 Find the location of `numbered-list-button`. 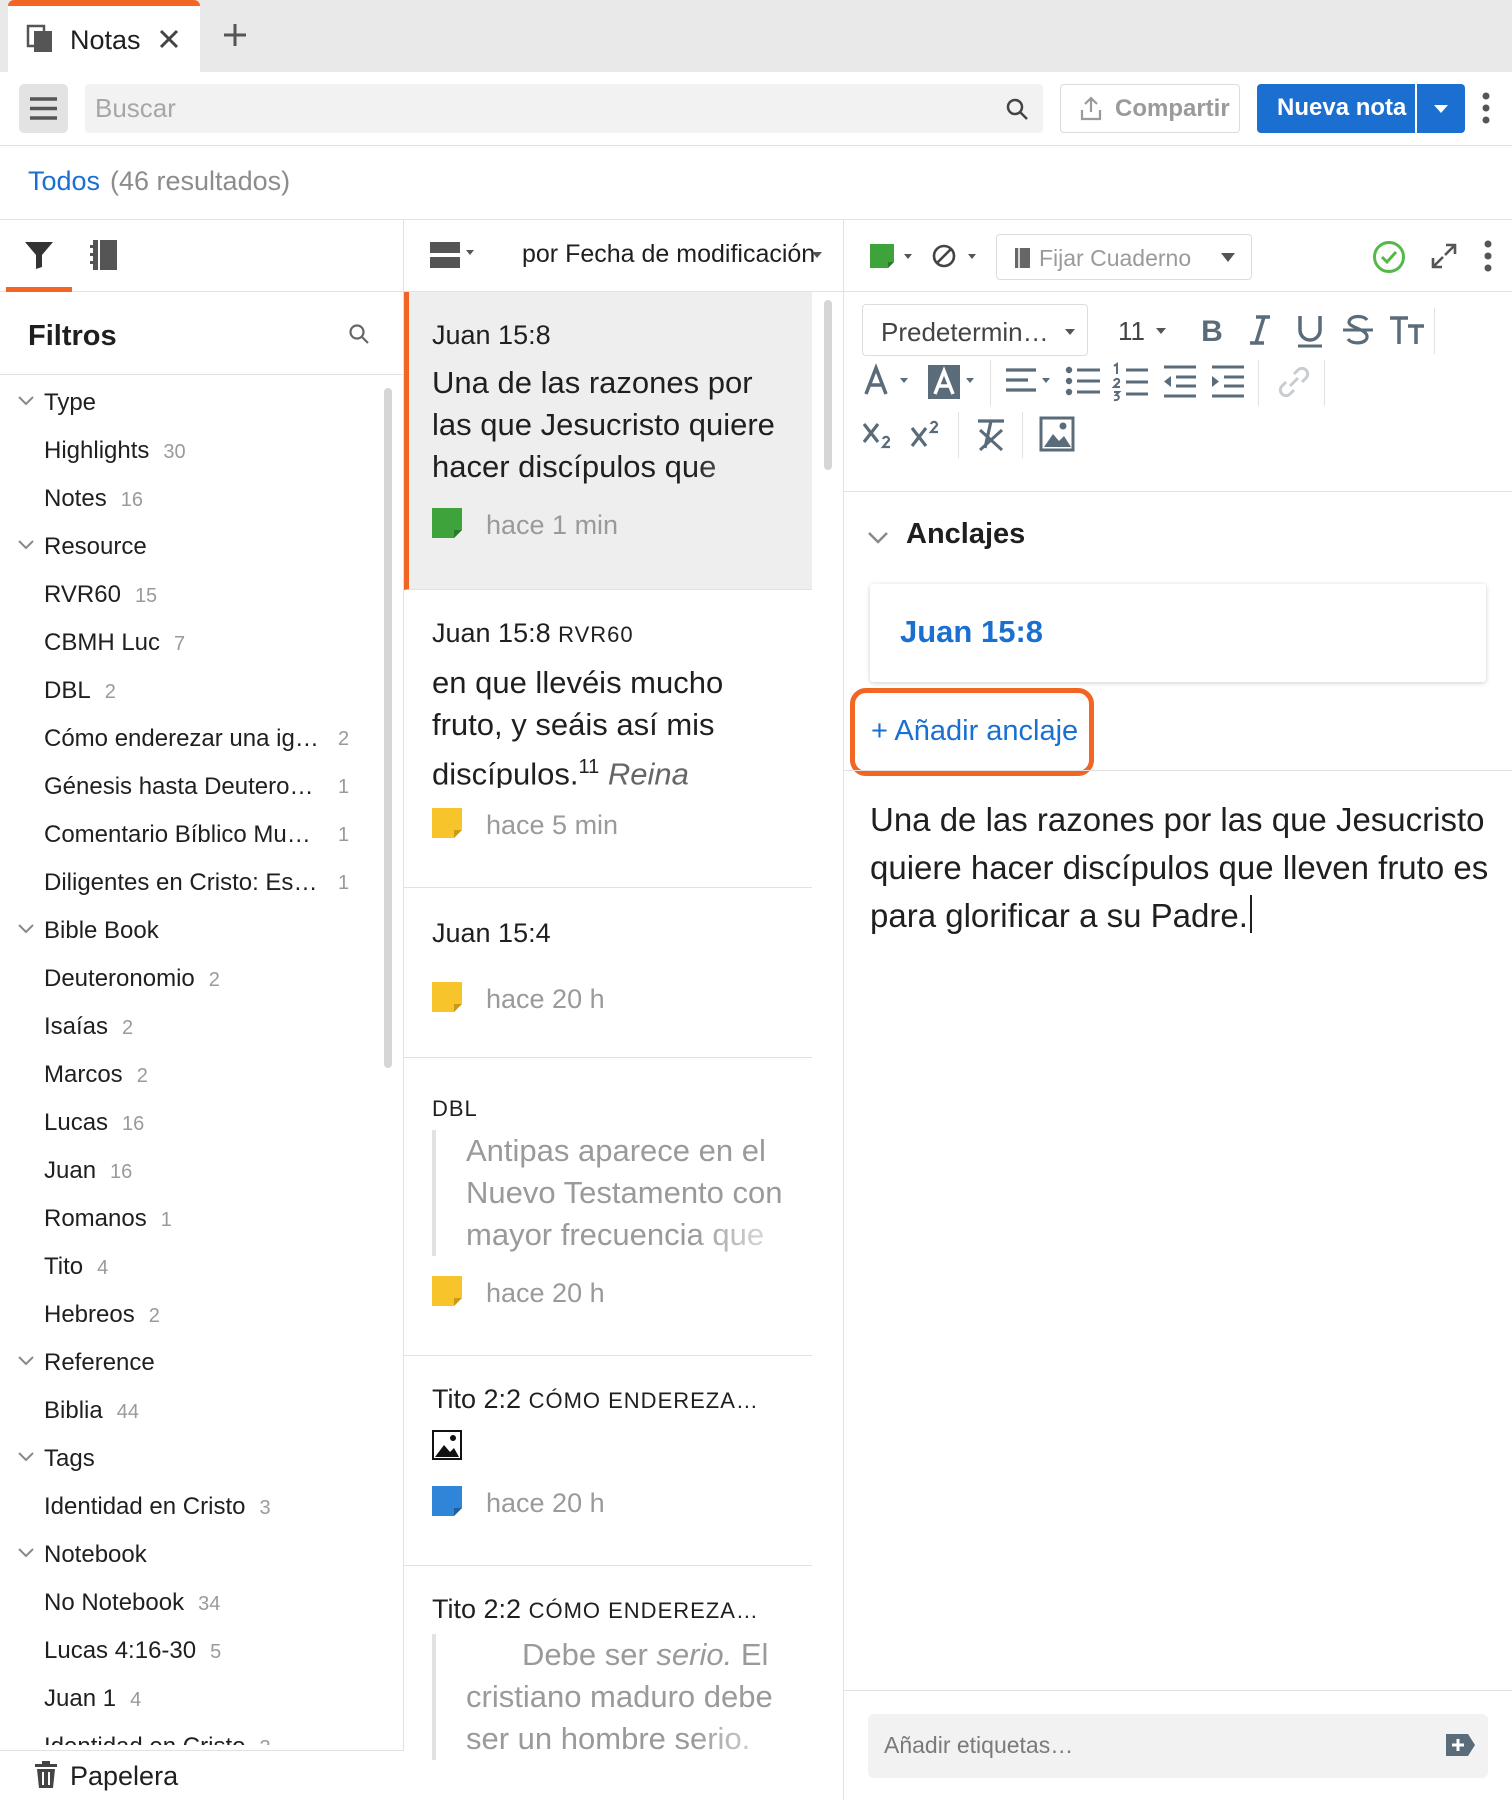

numbered-list-button is located at coordinates (1132, 382).